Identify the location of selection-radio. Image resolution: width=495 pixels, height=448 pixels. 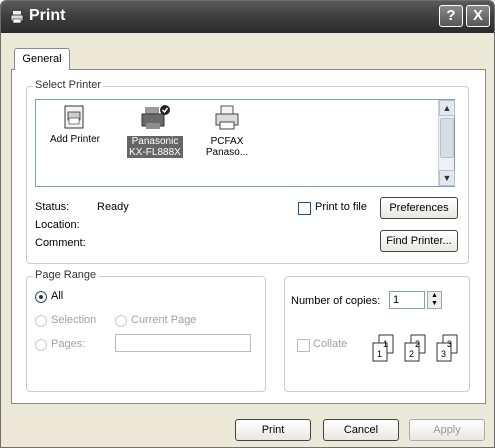
(41, 321).